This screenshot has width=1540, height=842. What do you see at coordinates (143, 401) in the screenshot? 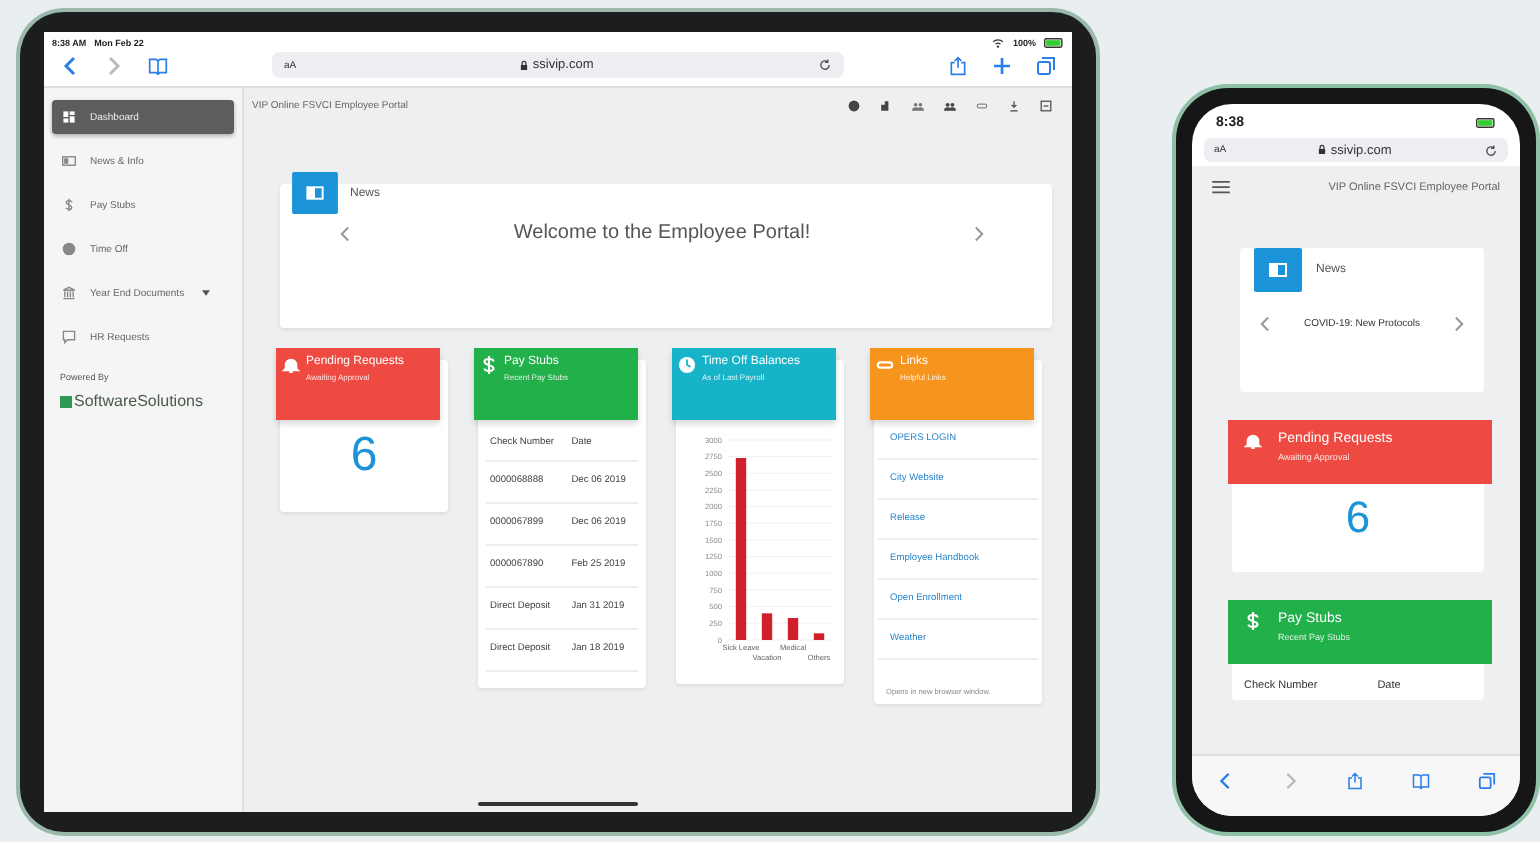
I see `brand-logo: SoftwareSolutions` at bounding box center [143, 401].